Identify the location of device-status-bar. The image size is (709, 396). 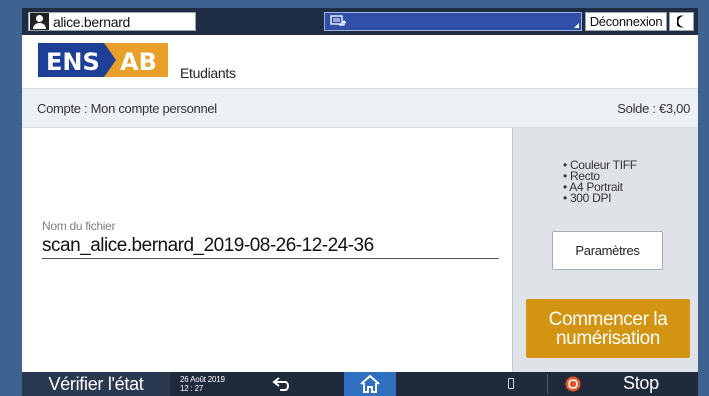
(453, 21).